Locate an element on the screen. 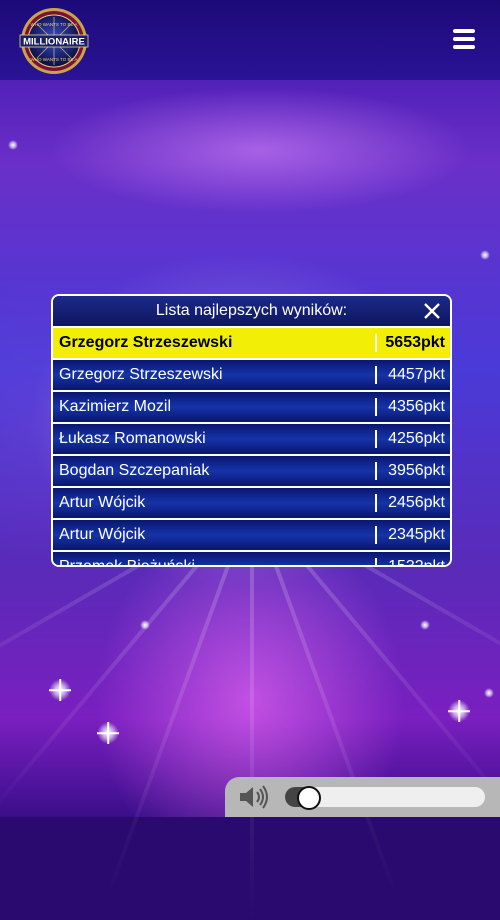 This screenshot has width=500, height=920. close-icon is located at coordinates (432, 311).